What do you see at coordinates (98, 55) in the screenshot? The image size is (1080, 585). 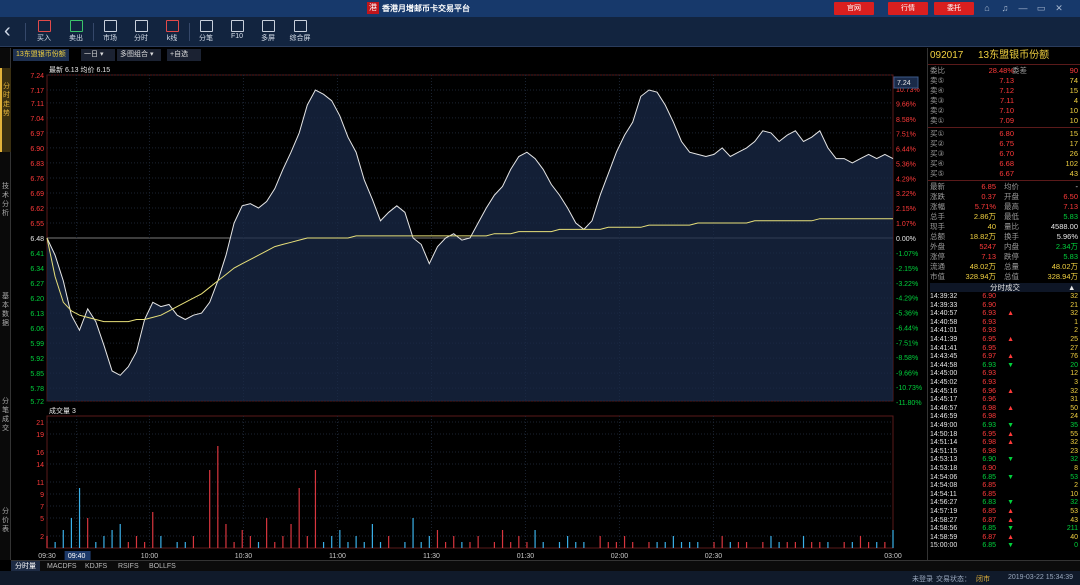 I see `period-select: 一日 ▾` at bounding box center [98, 55].